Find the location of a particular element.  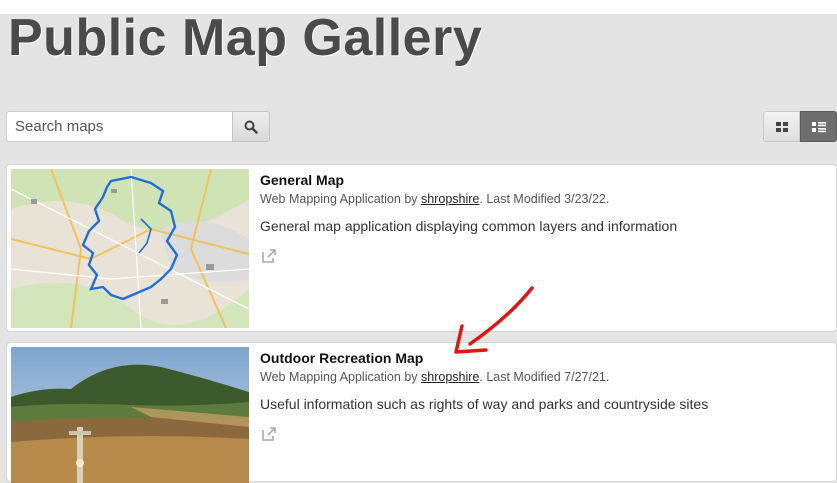

item-title: General Map is located at coordinates (543, 180).